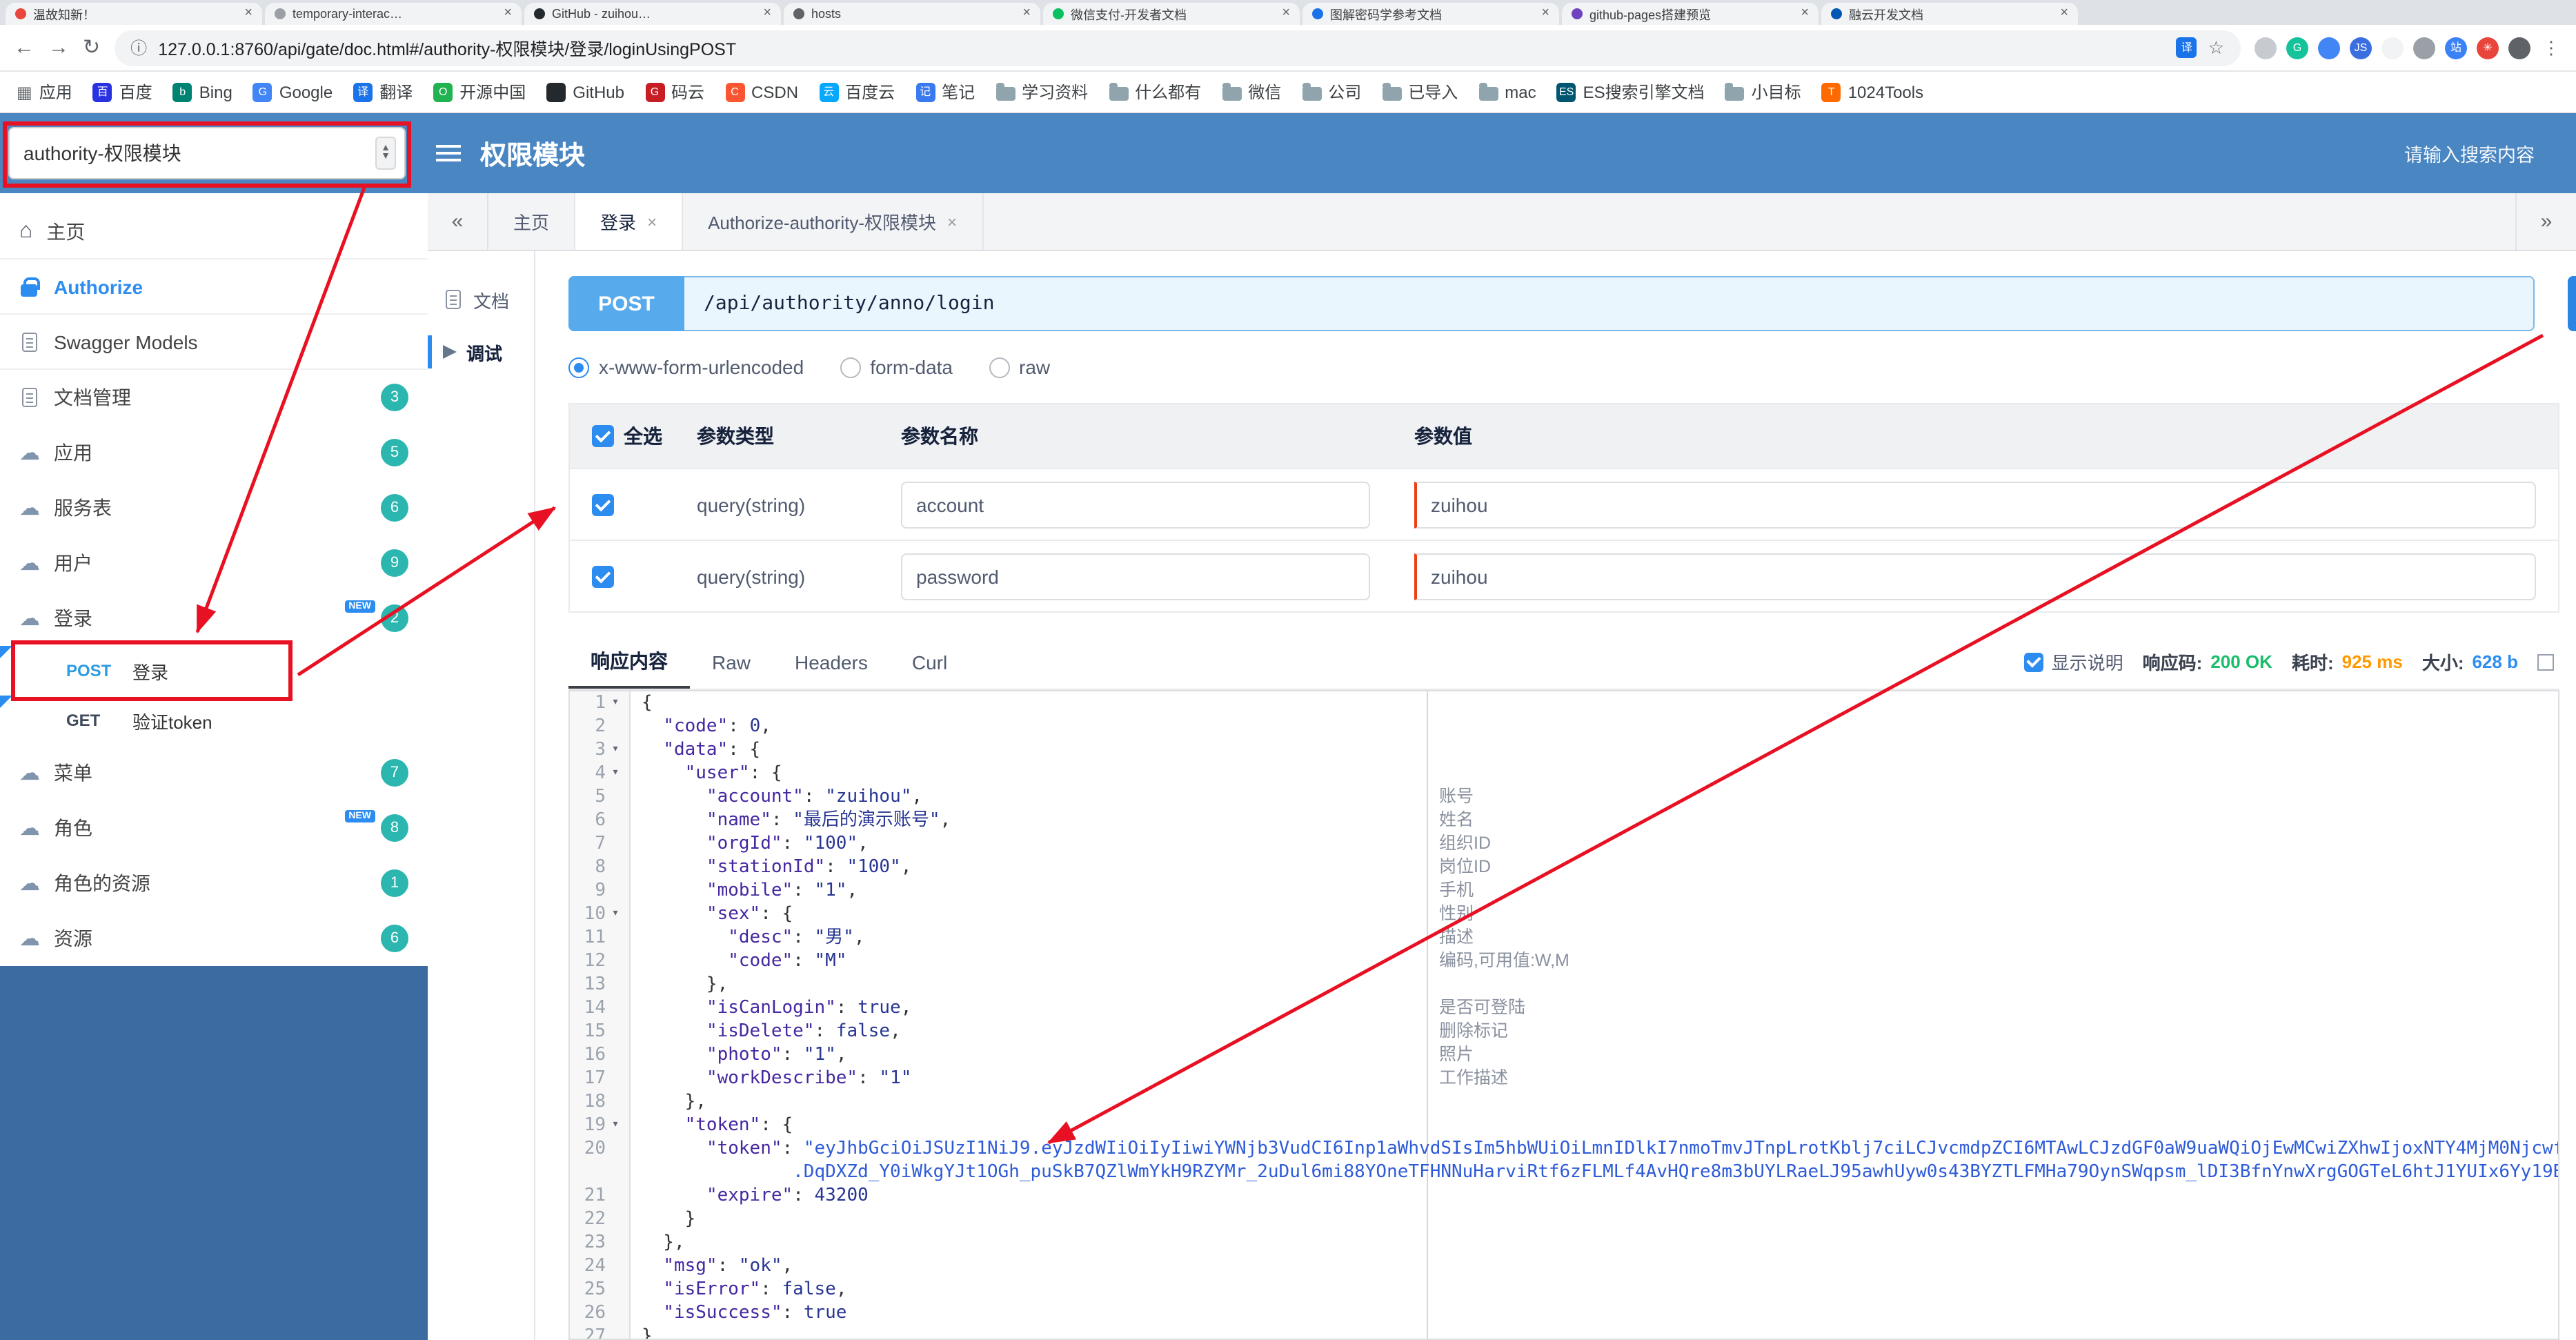 The image size is (2576, 1340). Describe the element at coordinates (214, 342) in the screenshot. I see `sidebar-item-Swagger Models: Swagger Models` at that location.